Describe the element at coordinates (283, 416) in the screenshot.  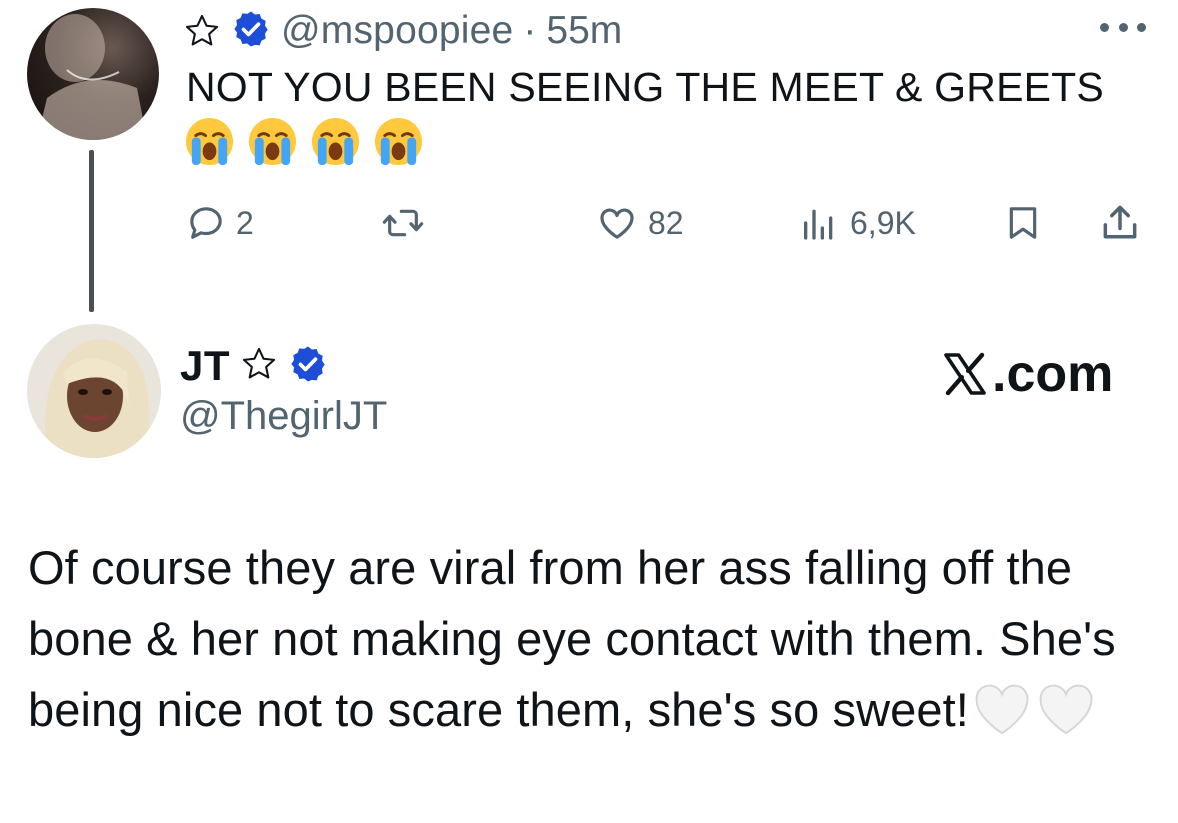
I see `author-handle: @ThegirlJT` at that location.